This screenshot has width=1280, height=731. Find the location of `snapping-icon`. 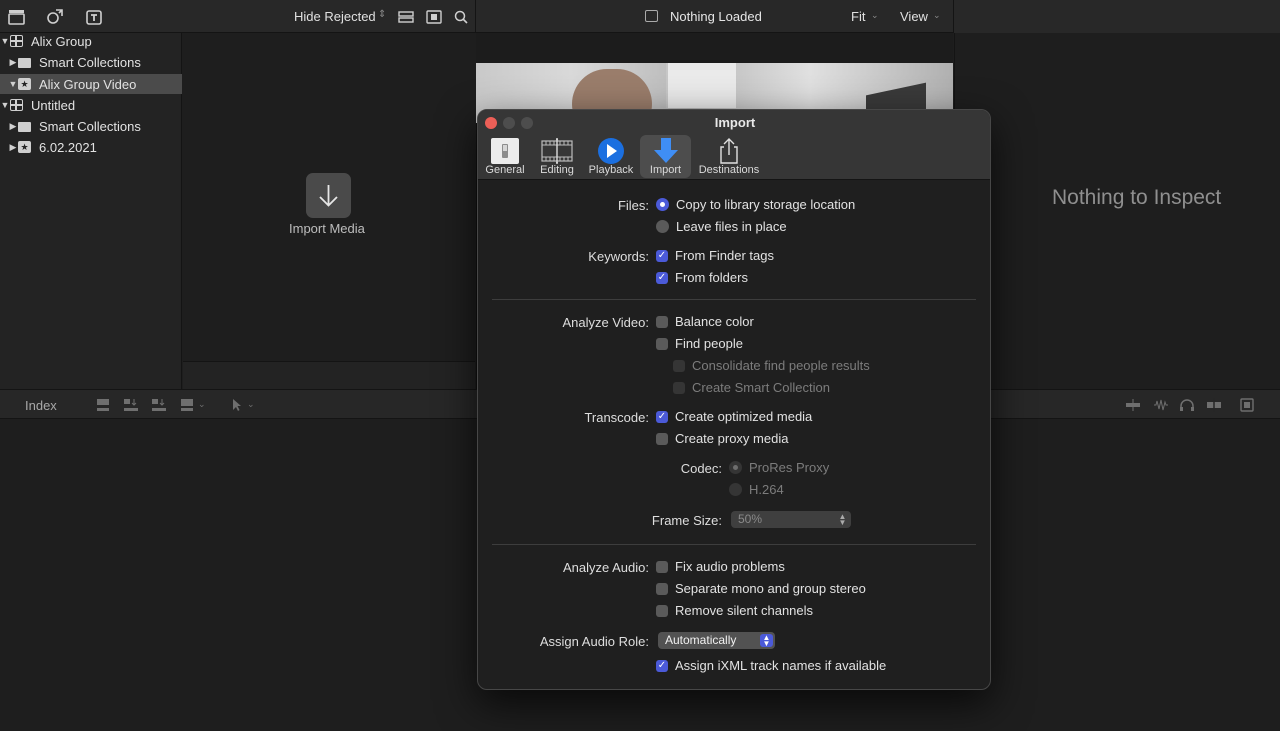

snapping-icon is located at coordinates (1214, 405).